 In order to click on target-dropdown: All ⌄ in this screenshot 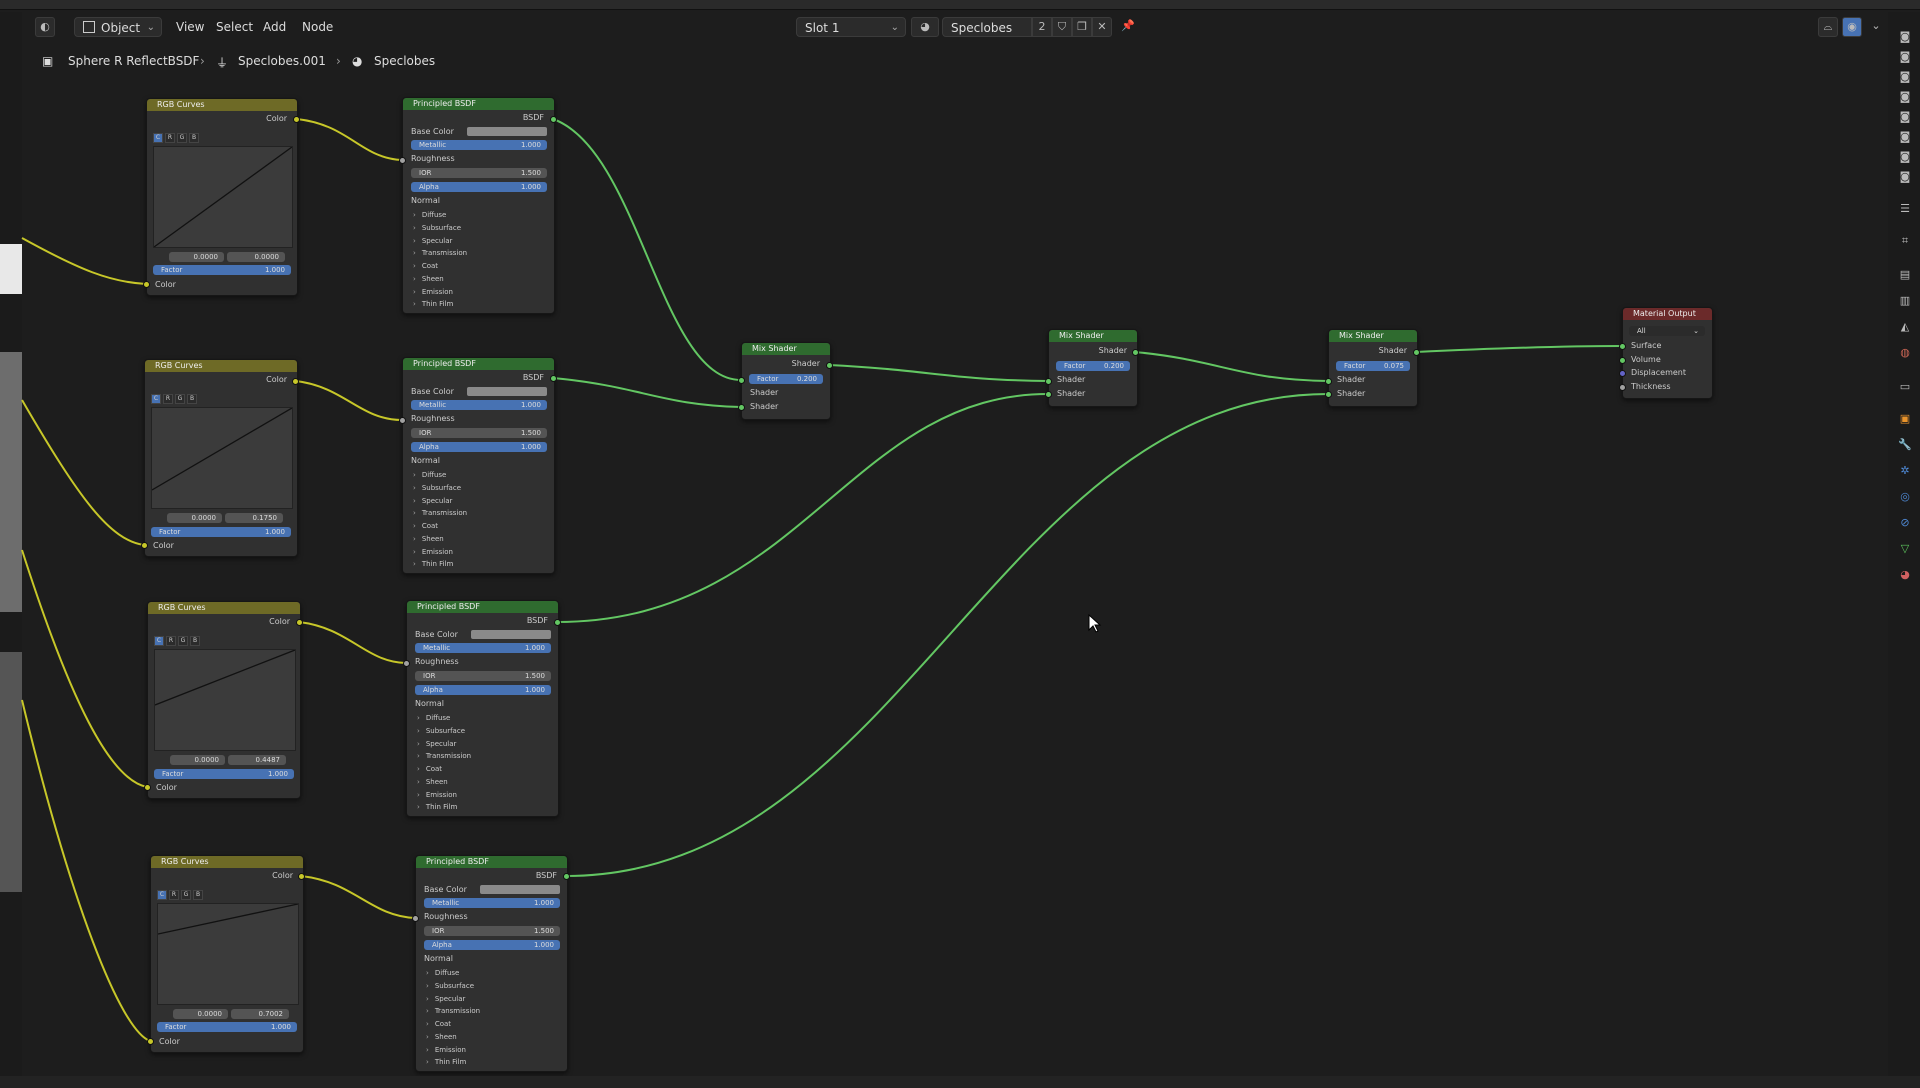, I will do `click(1667, 331)`.